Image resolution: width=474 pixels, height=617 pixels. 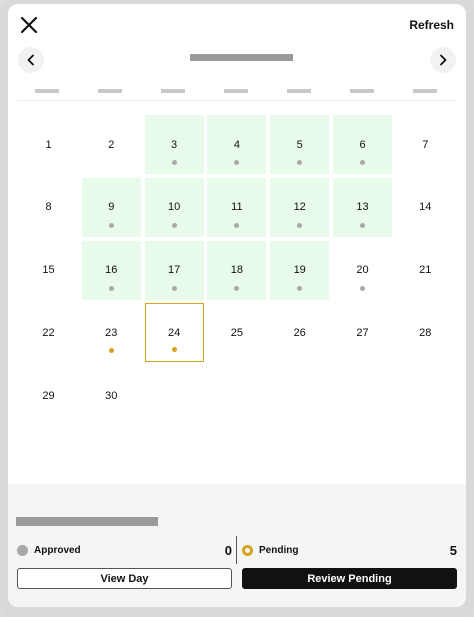 I want to click on day-number: 6, so click(x=362, y=144).